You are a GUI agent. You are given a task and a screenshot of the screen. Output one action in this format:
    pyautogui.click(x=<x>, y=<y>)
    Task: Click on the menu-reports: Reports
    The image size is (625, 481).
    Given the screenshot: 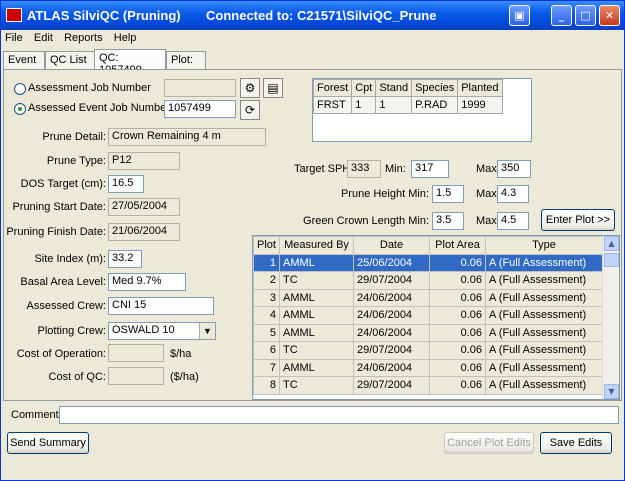 What is the action you would take?
    pyautogui.click(x=83, y=38)
    